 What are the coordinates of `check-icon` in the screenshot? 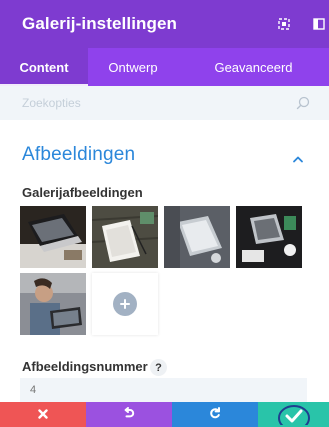 It's located at (294, 413).